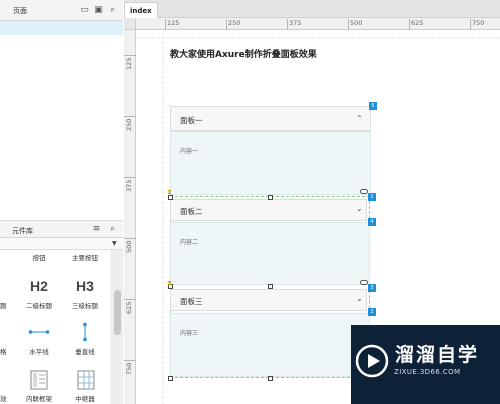 The height and width of the screenshot is (404, 500). Describe the element at coordinates (96, 229) in the screenshot. I see `menu-icon: ≡` at that location.